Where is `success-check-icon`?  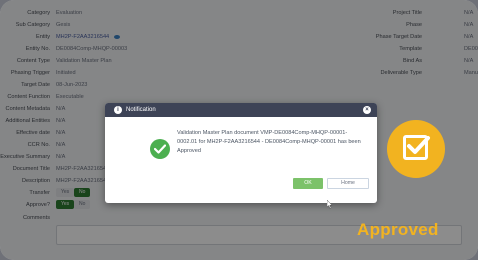 success-check-icon is located at coordinates (160, 149).